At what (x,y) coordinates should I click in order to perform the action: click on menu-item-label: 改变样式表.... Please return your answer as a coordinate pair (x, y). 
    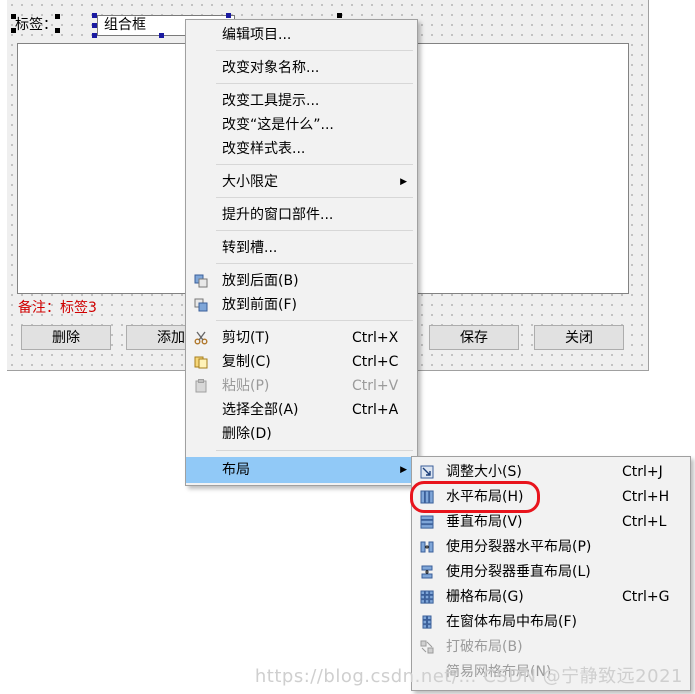
    Looking at the image, I should click on (264, 149).